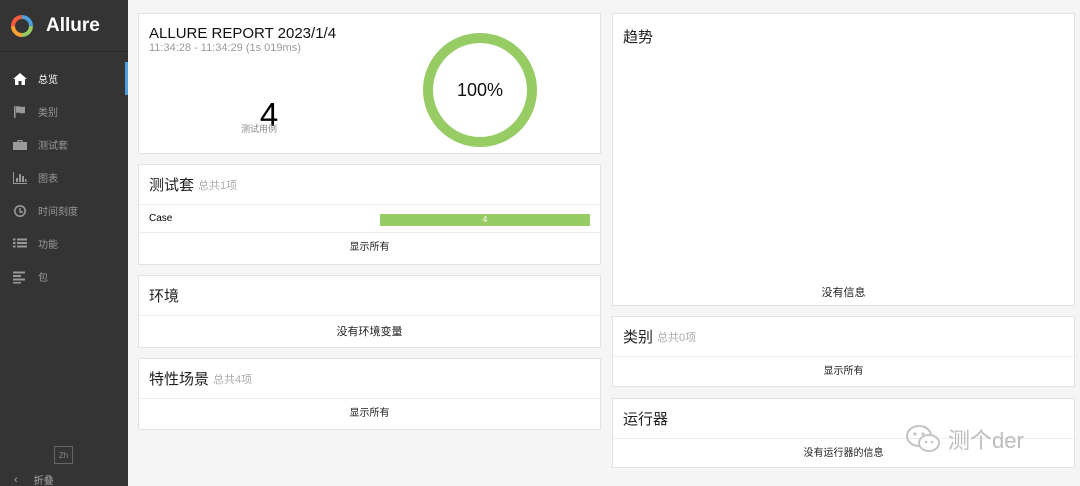 Image resolution: width=1080 pixels, height=486 pixels. What do you see at coordinates (233, 379) in the screenshot?
I see `features-subtitle: 总共4项` at bounding box center [233, 379].